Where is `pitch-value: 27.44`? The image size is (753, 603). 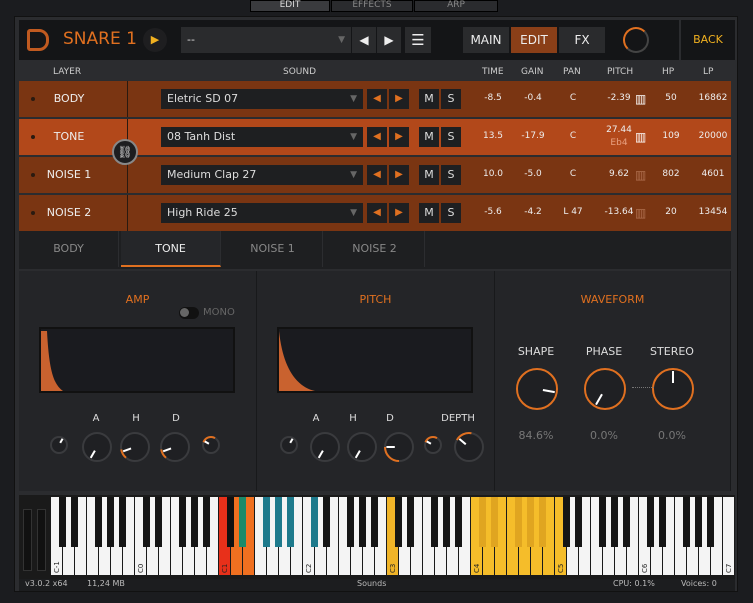 pitch-value: 27.44 is located at coordinates (619, 130).